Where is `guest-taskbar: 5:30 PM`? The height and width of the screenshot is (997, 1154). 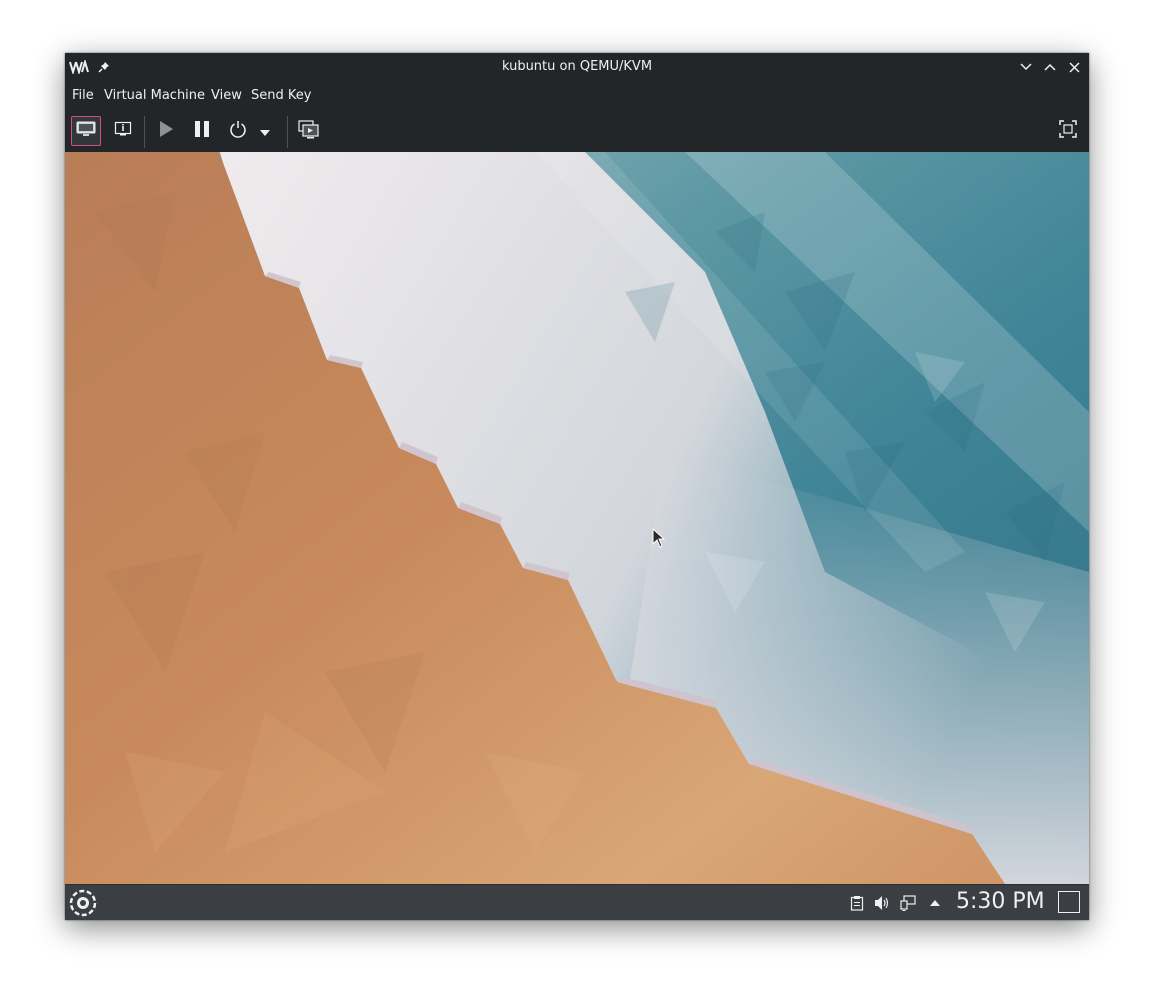
guest-taskbar: 5:30 PM is located at coordinates (577, 902).